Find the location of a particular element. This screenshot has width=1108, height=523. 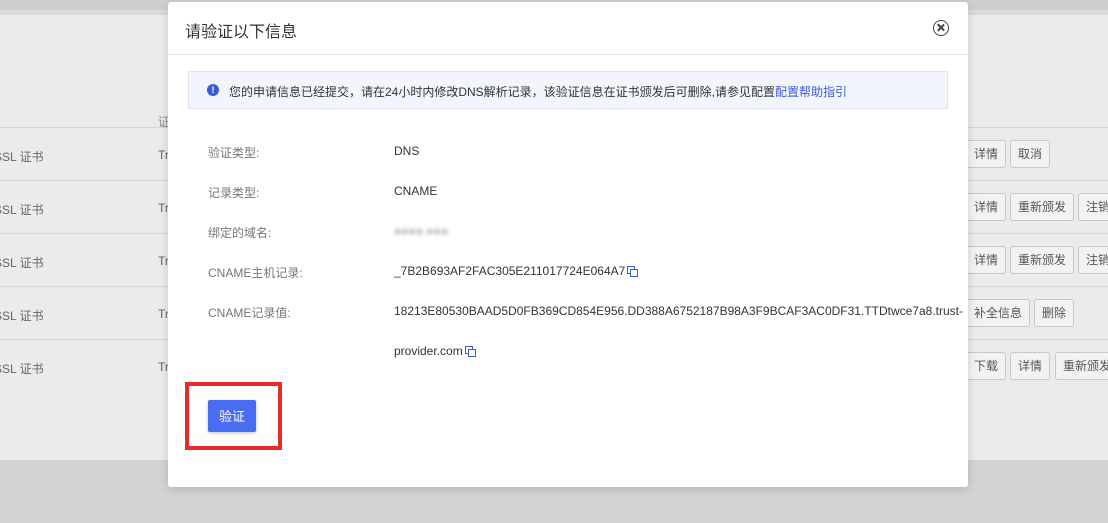

close-icon is located at coordinates (941, 28).